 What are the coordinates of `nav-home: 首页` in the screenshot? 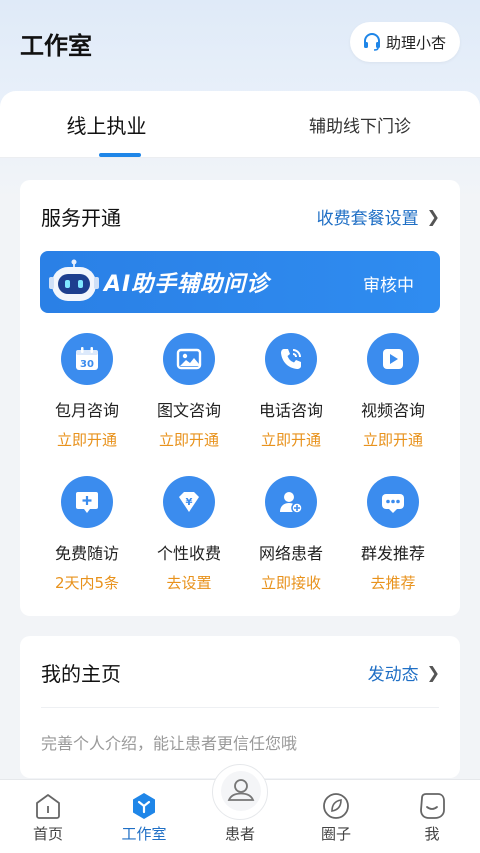 It's located at (48, 816).